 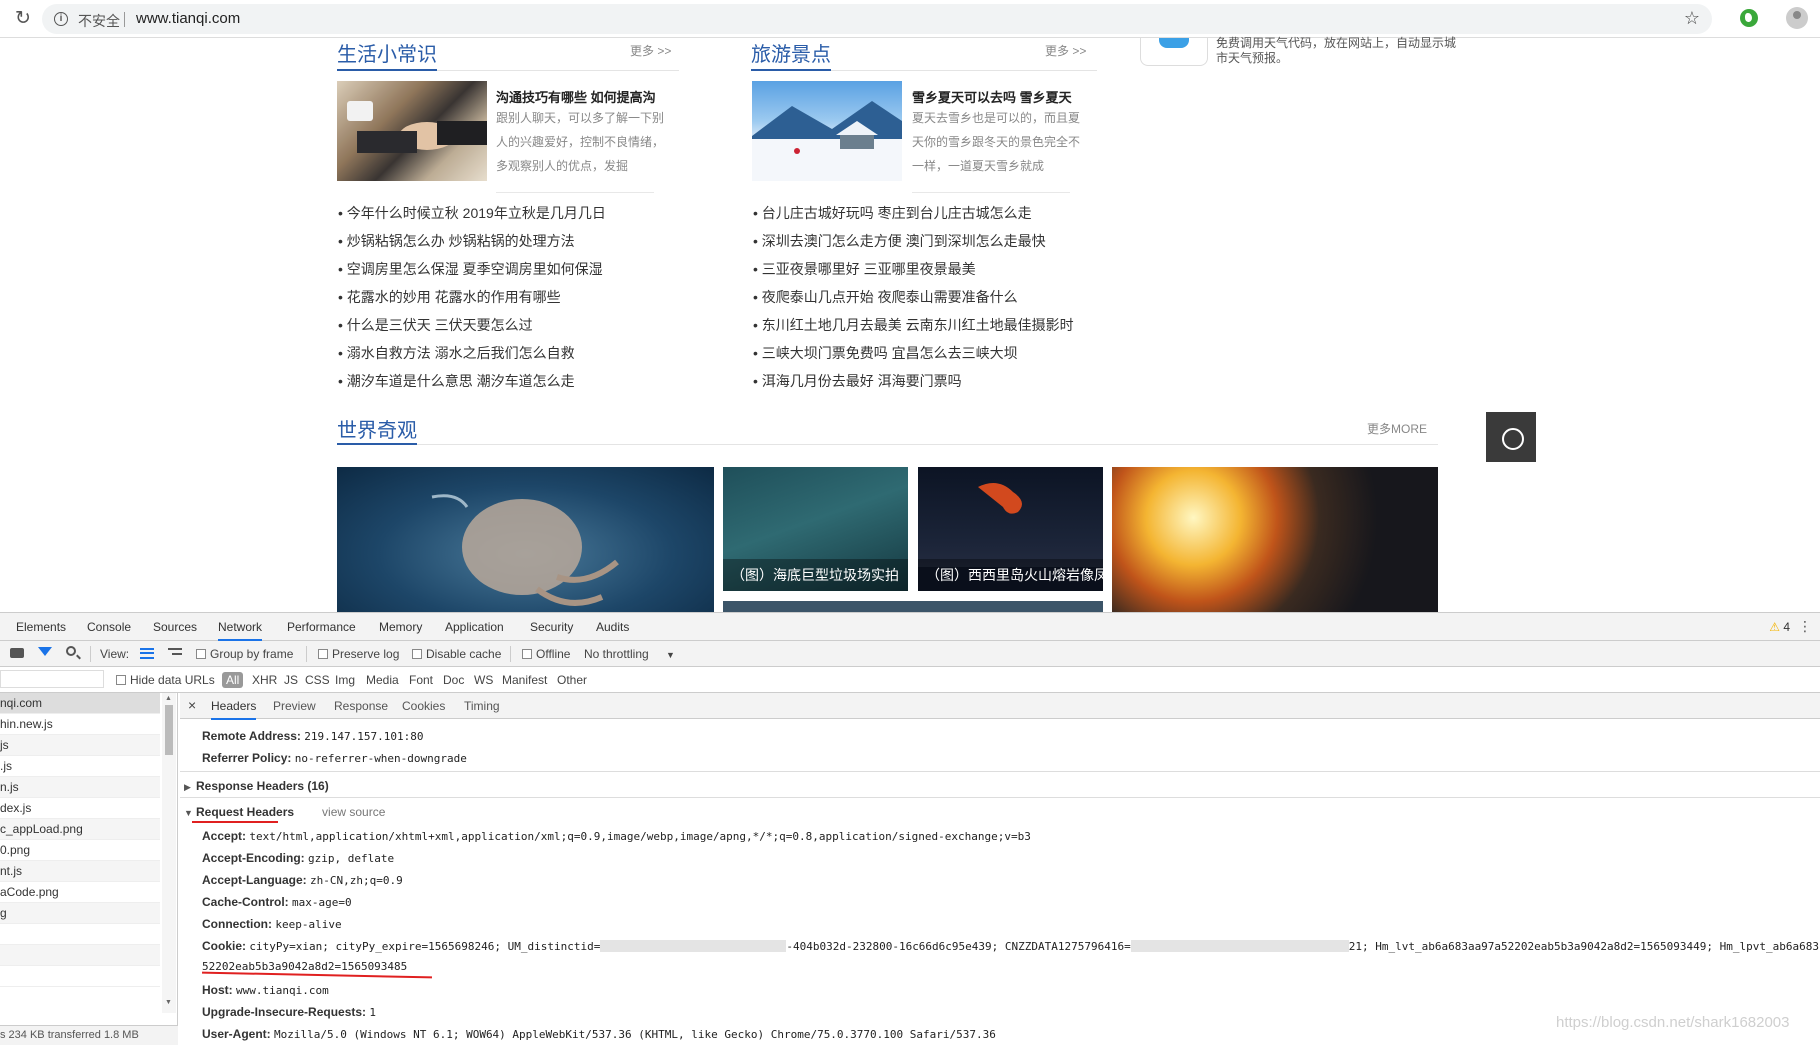 I want to click on request-list-scrollbar: ▲ ▼, so click(x=169, y=853).